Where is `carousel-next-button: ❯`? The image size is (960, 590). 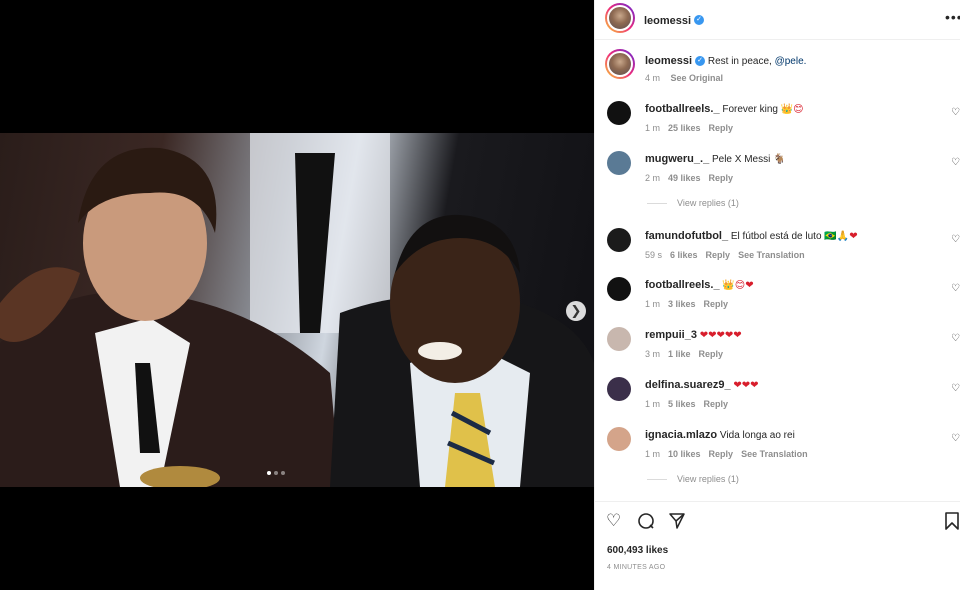 carousel-next-button: ❯ is located at coordinates (576, 311).